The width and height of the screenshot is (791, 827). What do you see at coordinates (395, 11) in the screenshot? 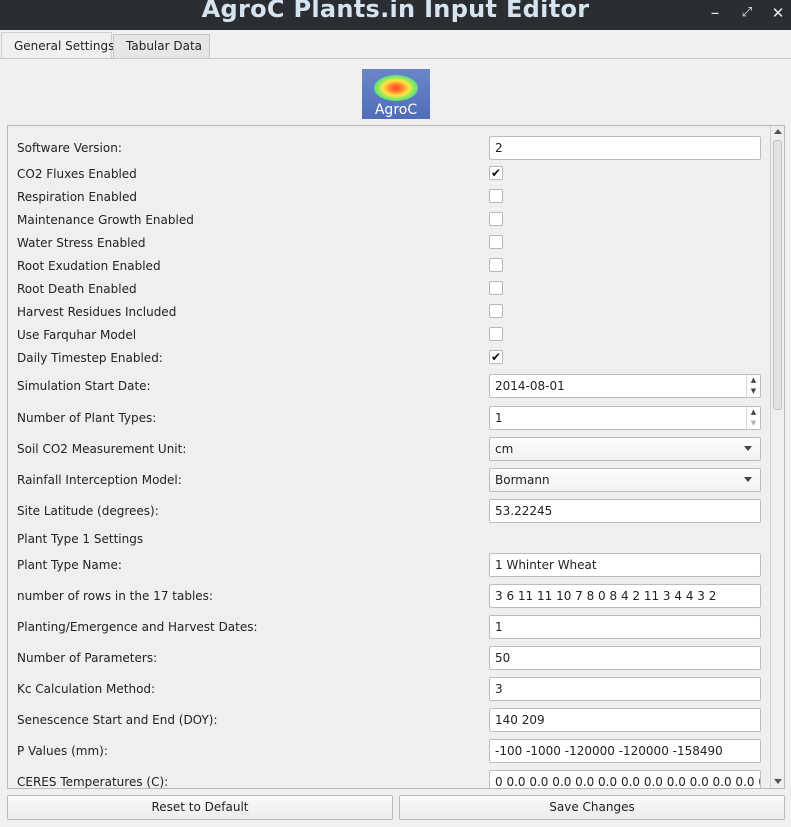
I see `window-title: AgroC Plants.in Input Editor` at bounding box center [395, 11].